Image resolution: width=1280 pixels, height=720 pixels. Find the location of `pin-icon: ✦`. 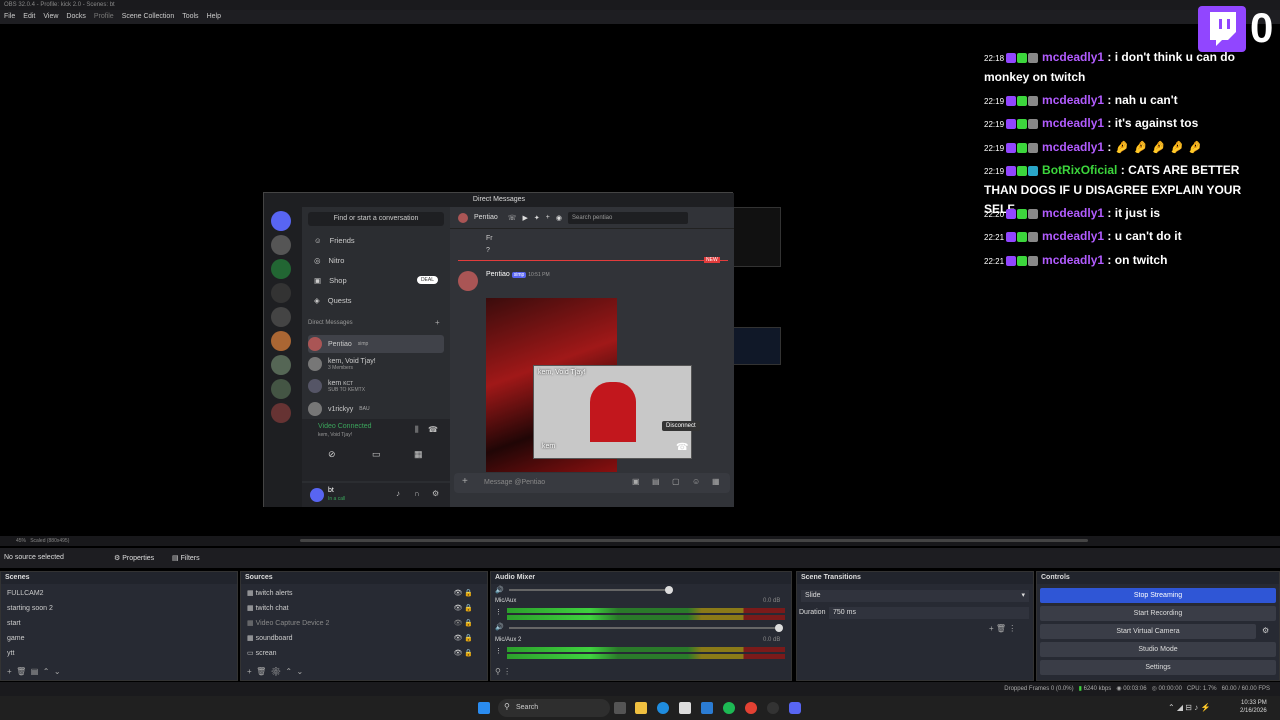

pin-icon: ✦ is located at coordinates (537, 218).